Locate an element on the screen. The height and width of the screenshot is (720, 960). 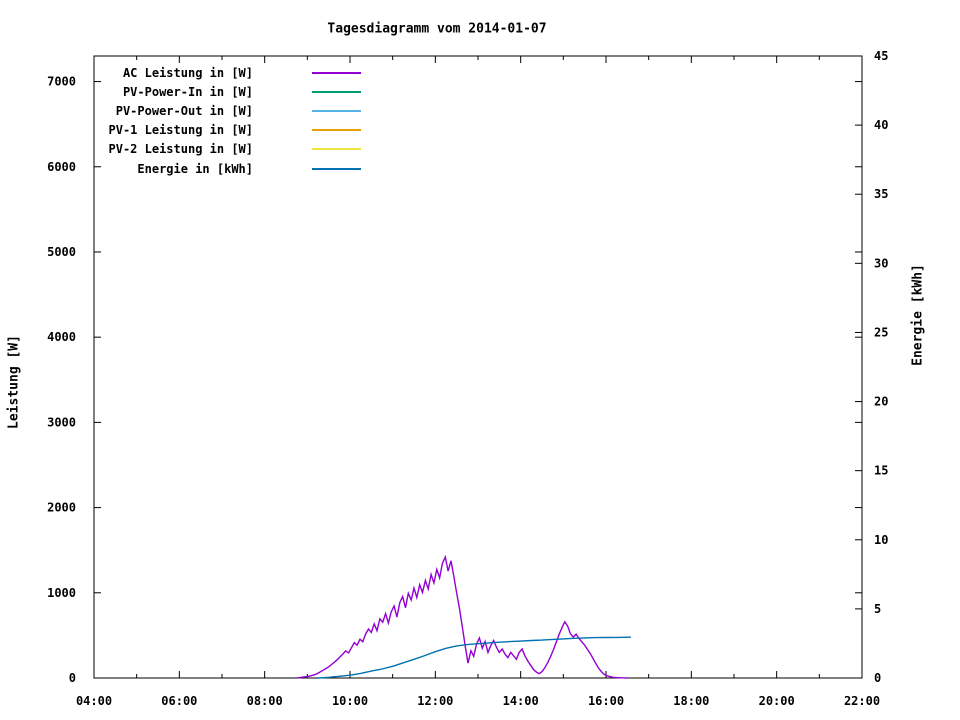
series-line is located at coordinates (462, 616).